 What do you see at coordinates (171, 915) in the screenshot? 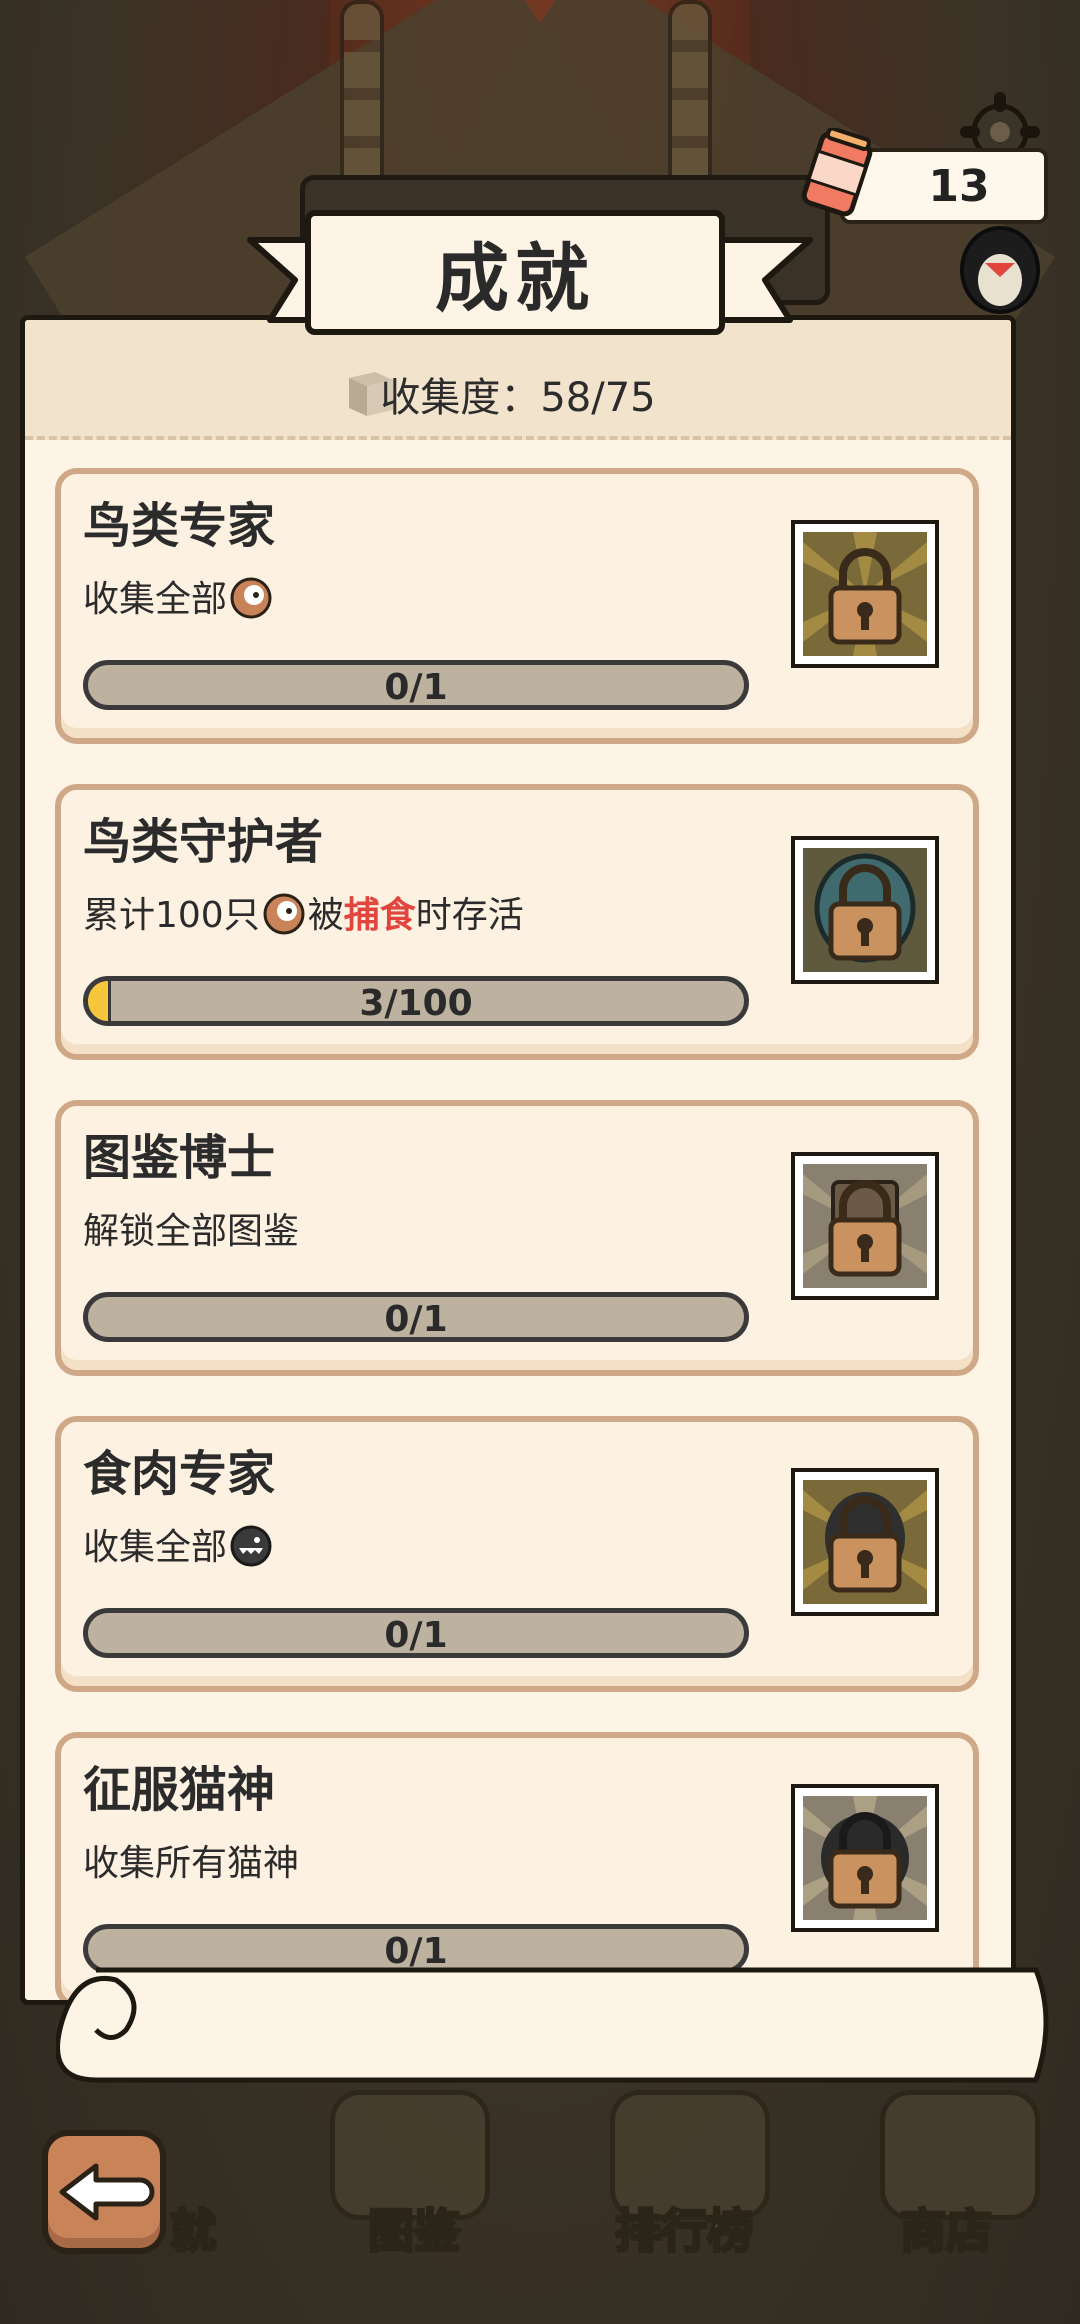
I see `desc-text: 累计100只` at bounding box center [171, 915].